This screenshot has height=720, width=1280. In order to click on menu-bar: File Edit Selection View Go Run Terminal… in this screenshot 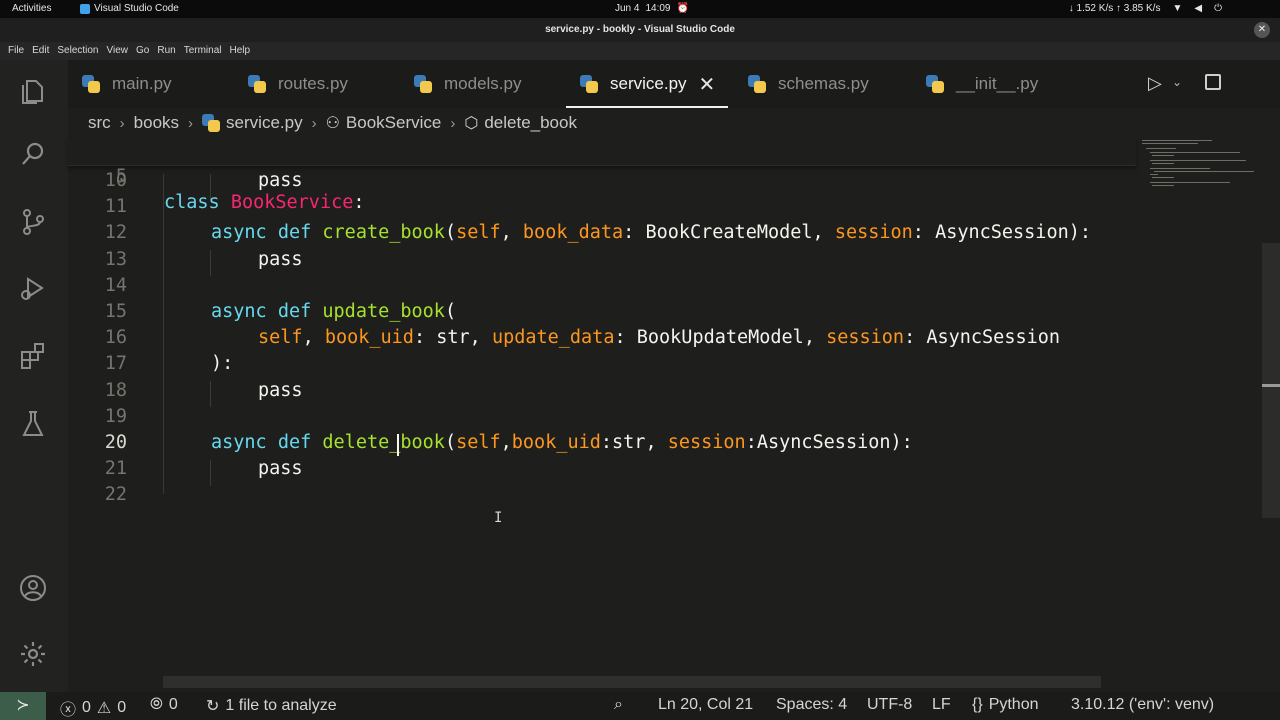, I will do `click(640, 51)`.